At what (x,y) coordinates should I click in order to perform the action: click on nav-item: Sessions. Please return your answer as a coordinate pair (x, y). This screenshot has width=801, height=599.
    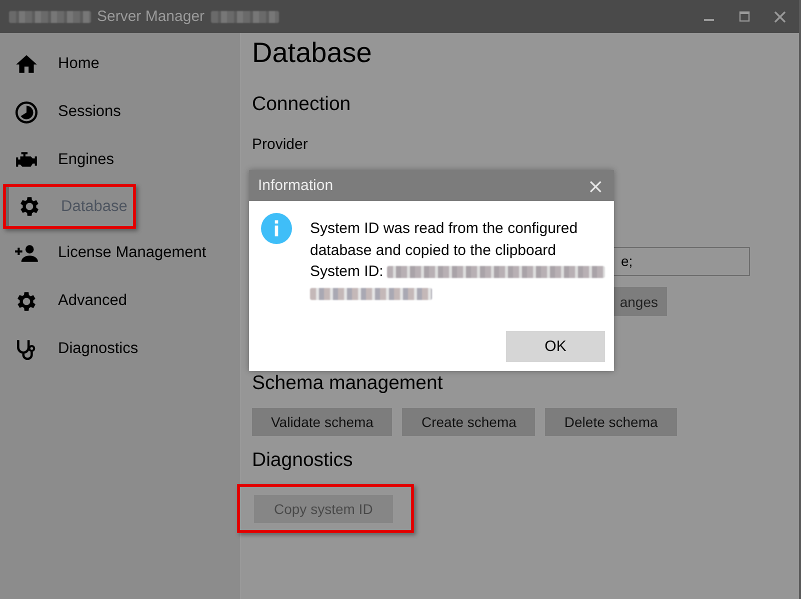
    Looking at the image, I should click on (120, 112).